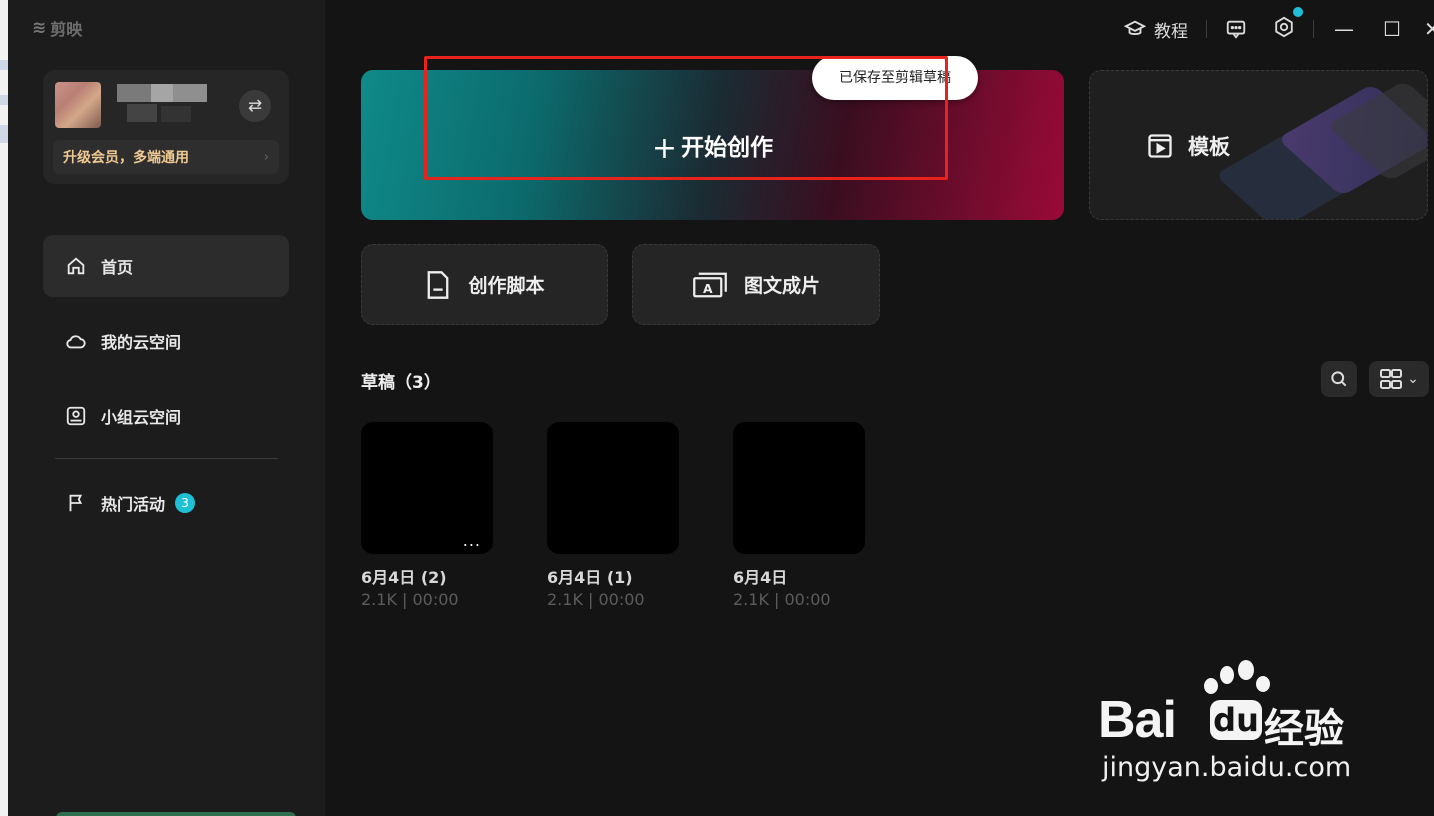 This screenshot has height=816, width=1434. What do you see at coordinates (141, 417) in the screenshot?
I see `sidebar-item-label: 小组云空间` at bounding box center [141, 417].